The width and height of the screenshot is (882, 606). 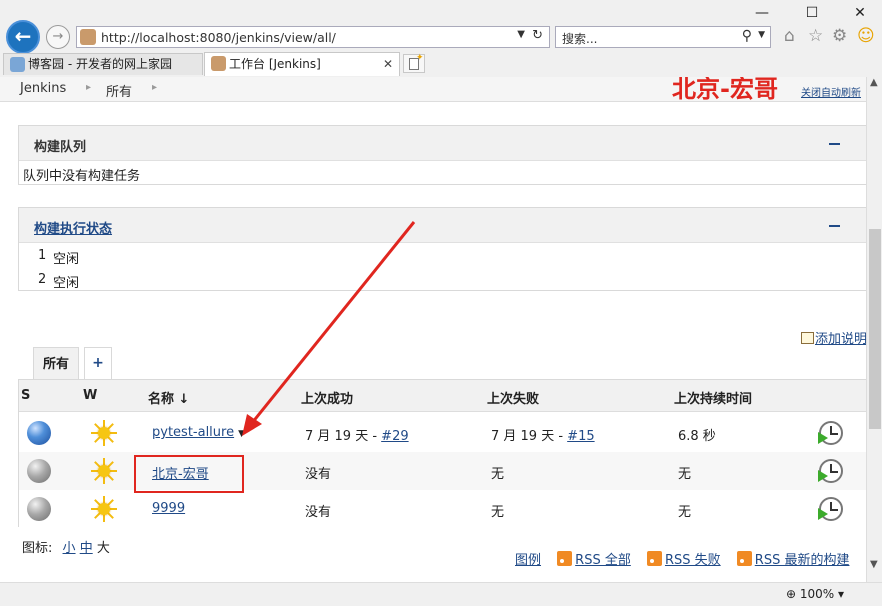 I want to click on status-grey-ball-icon, so click(x=39, y=471).